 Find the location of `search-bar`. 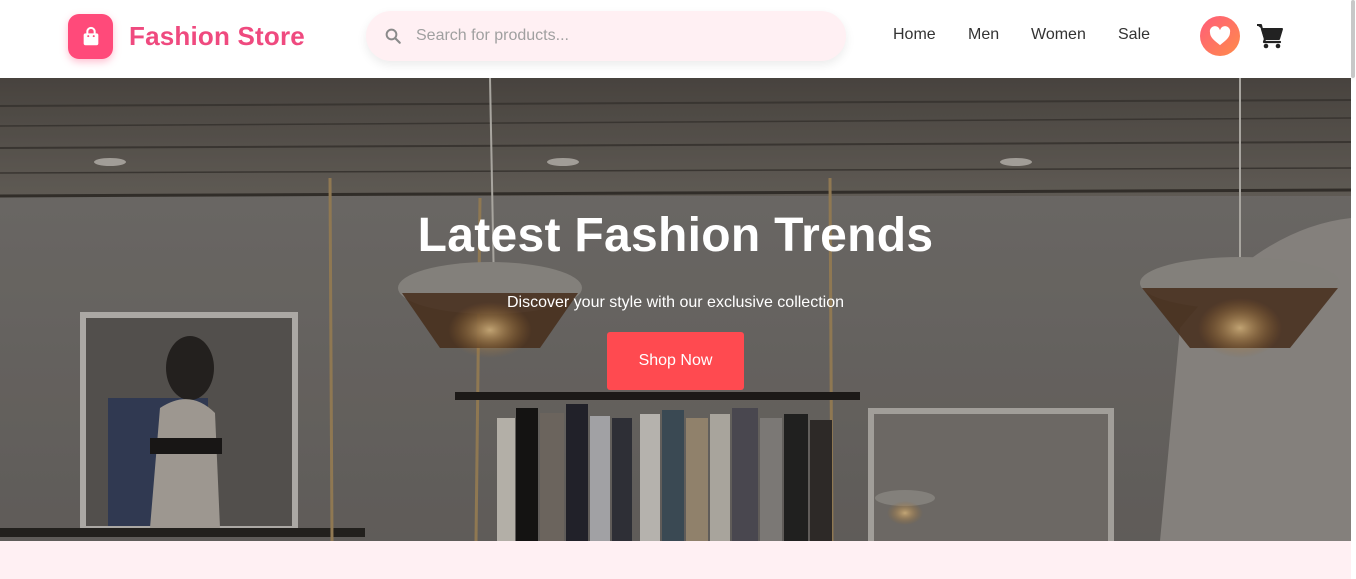

search-bar is located at coordinates (606, 36).